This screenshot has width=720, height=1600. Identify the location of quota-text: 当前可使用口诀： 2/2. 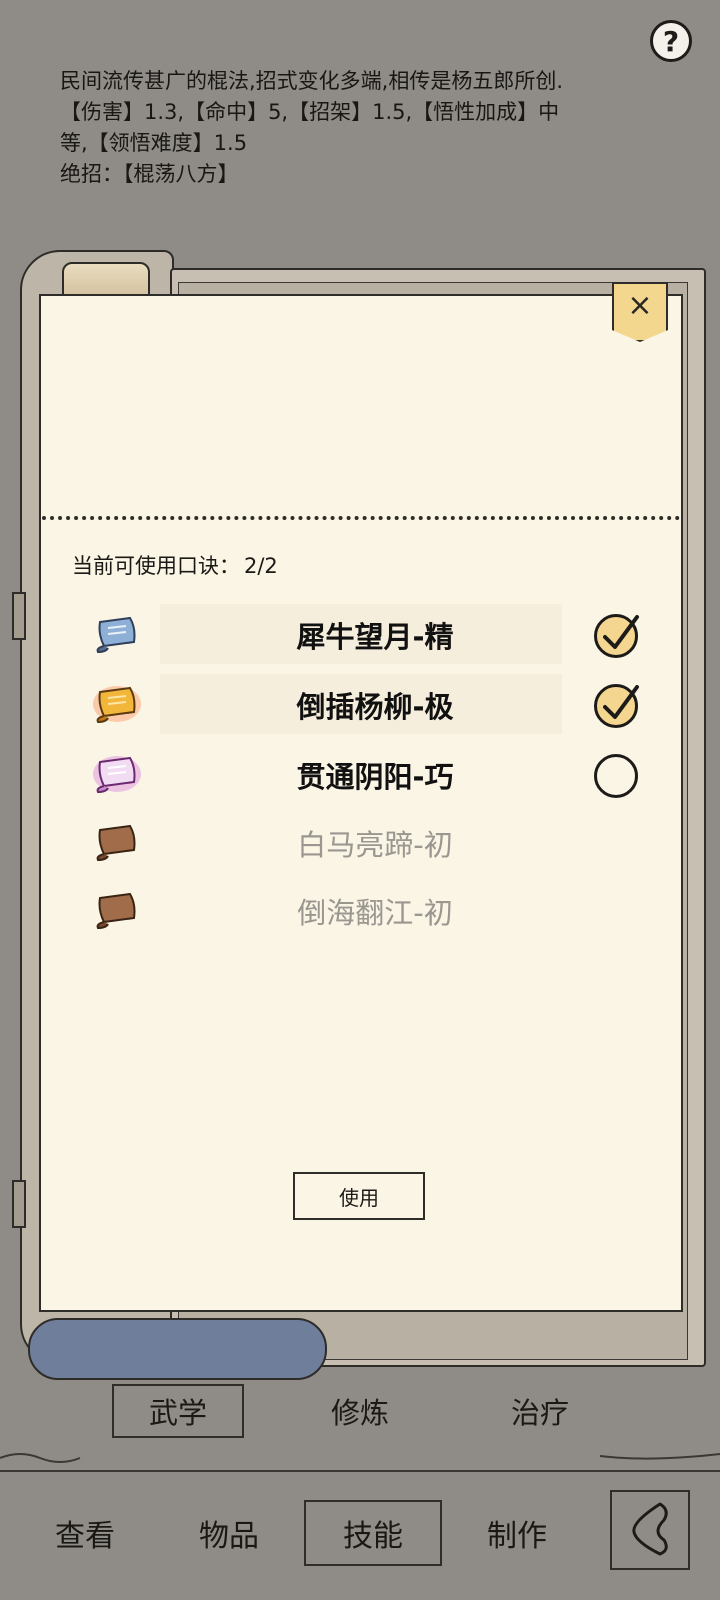
(175, 565).